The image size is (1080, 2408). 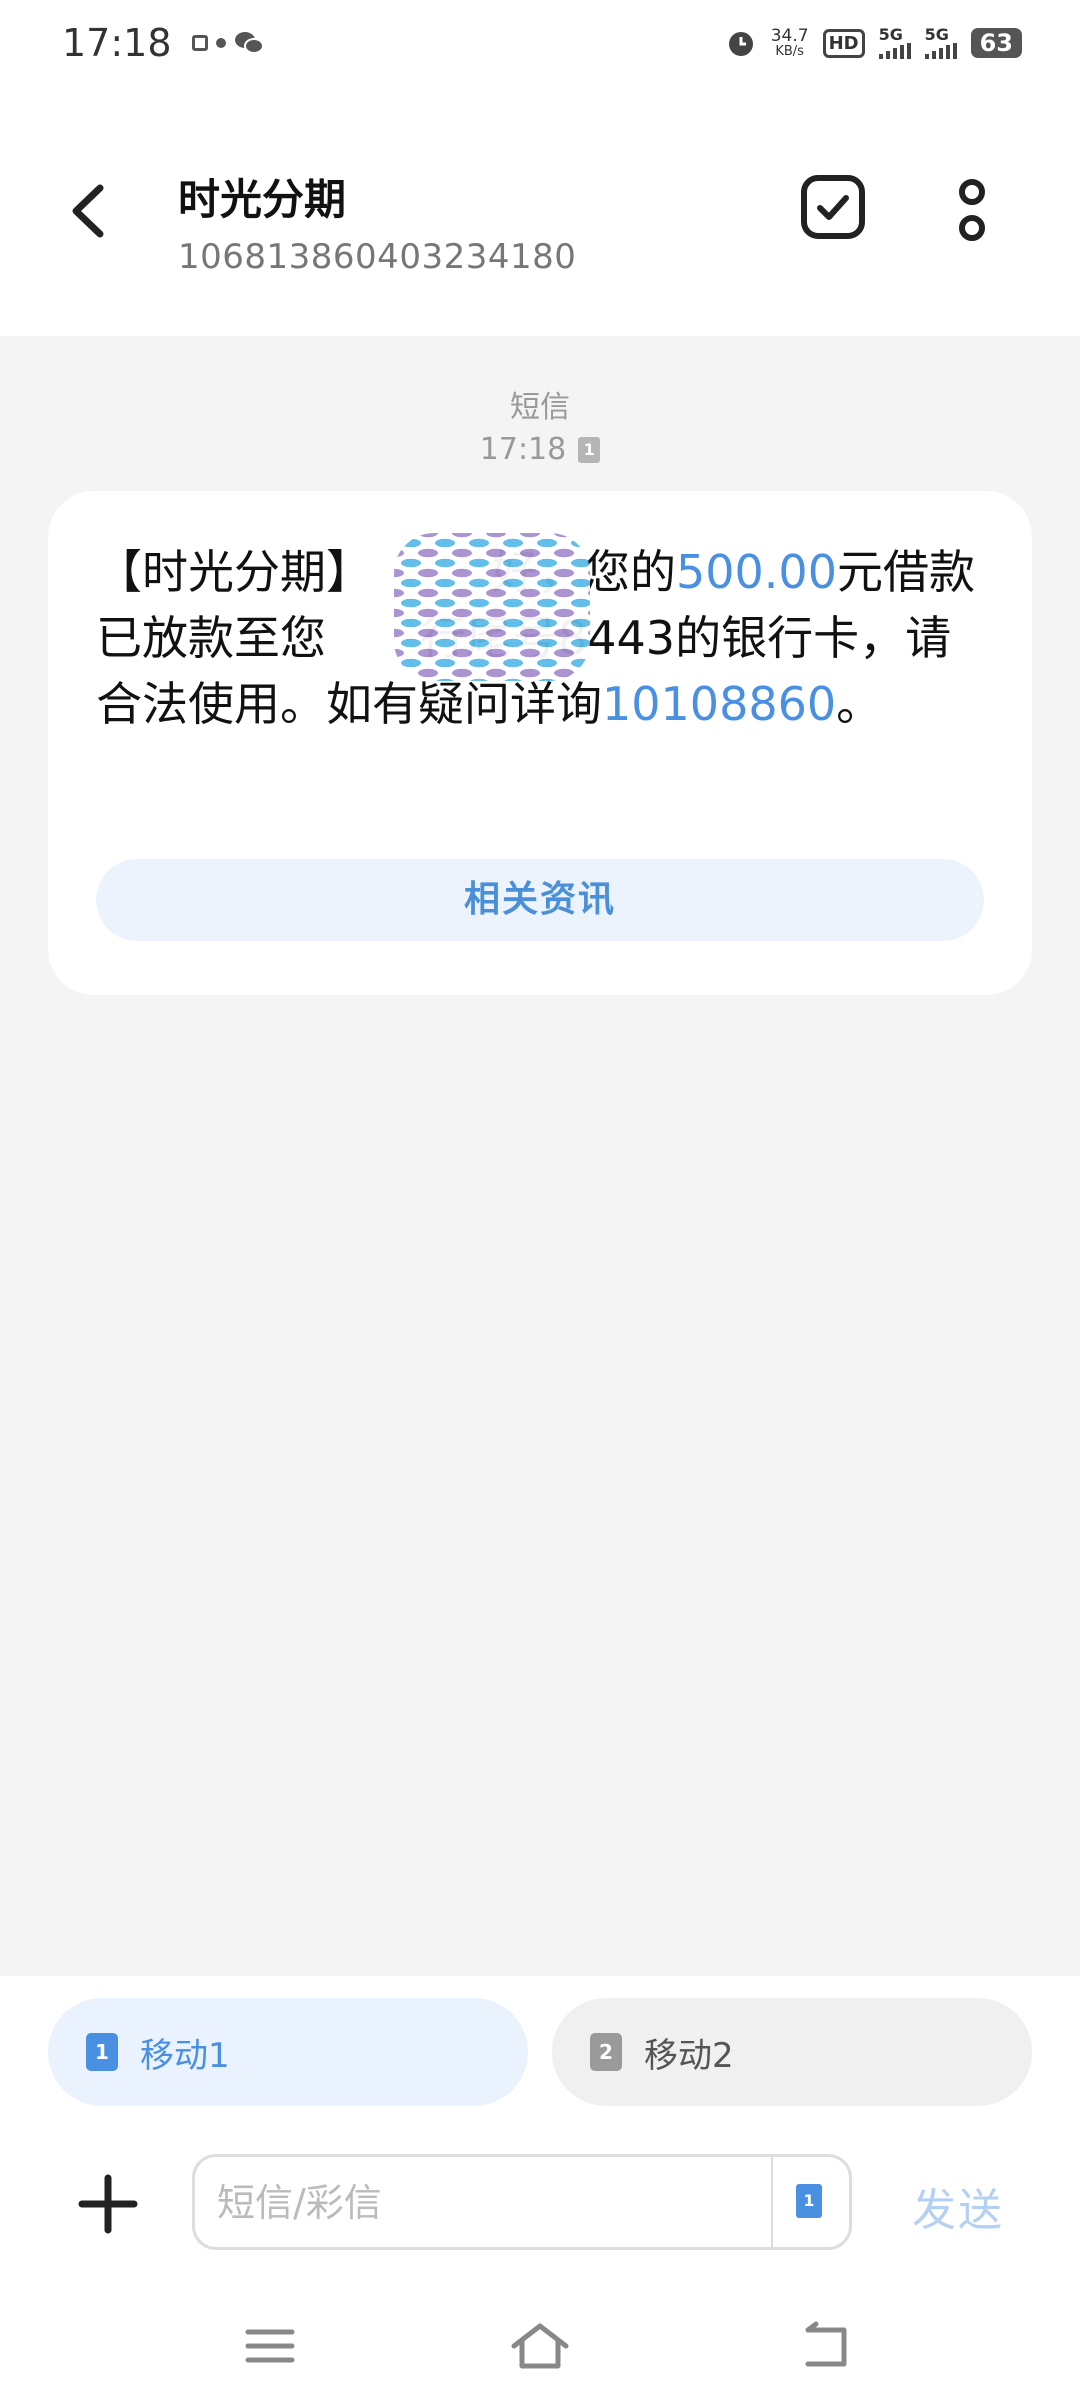 What do you see at coordinates (540, 900) in the screenshot?
I see `related-news-button: 相关资讯` at bounding box center [540, 900].